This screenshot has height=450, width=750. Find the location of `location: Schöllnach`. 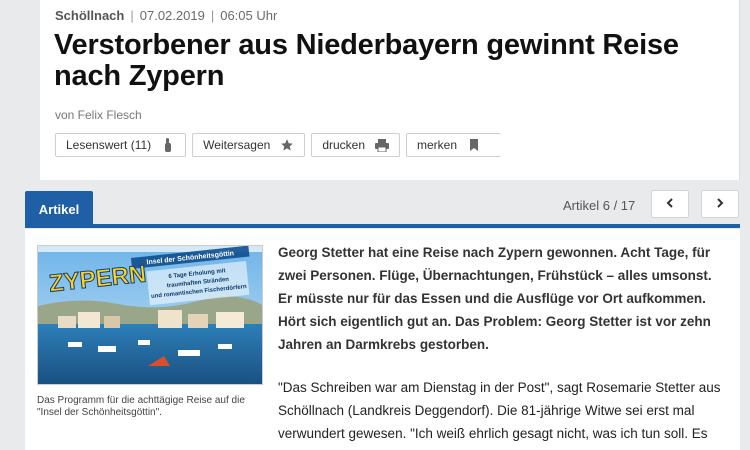

location: Schöllnach is located at coordinates (90, 15).